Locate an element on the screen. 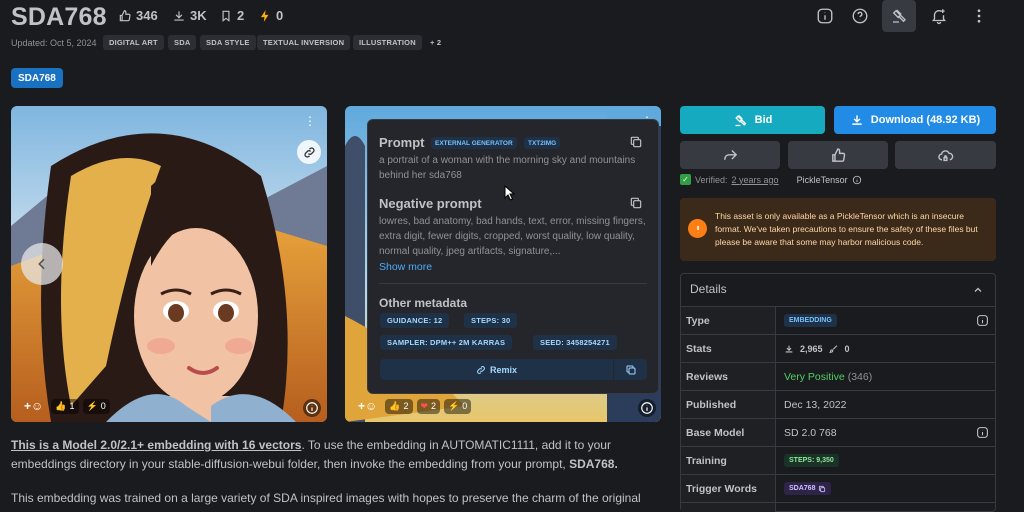 Image resolution: width=1024 pixels, height=512 pixels. info-button is located at coordinates (825, 16).